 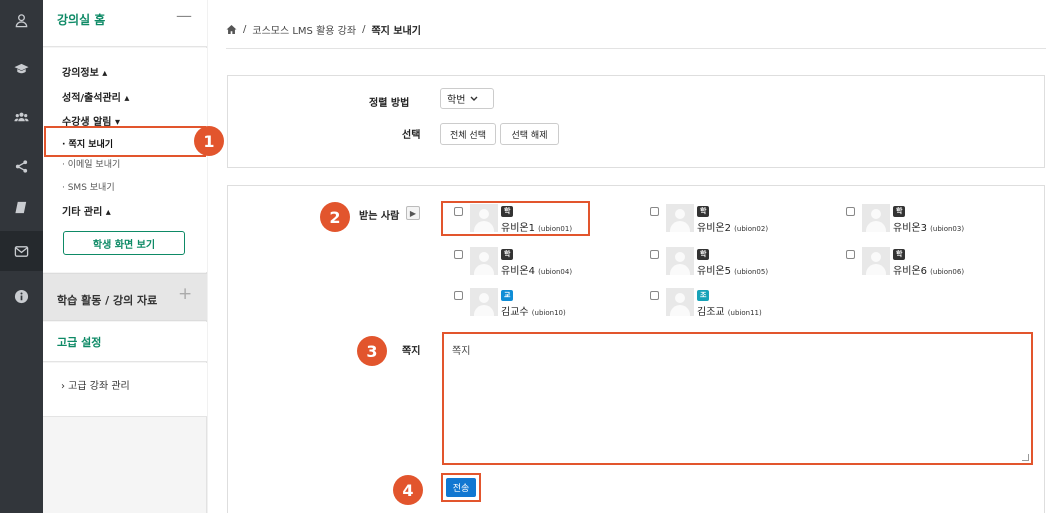 I want to click on sidebar-home-title: 강의실 홈, so click(x=81, y=19).